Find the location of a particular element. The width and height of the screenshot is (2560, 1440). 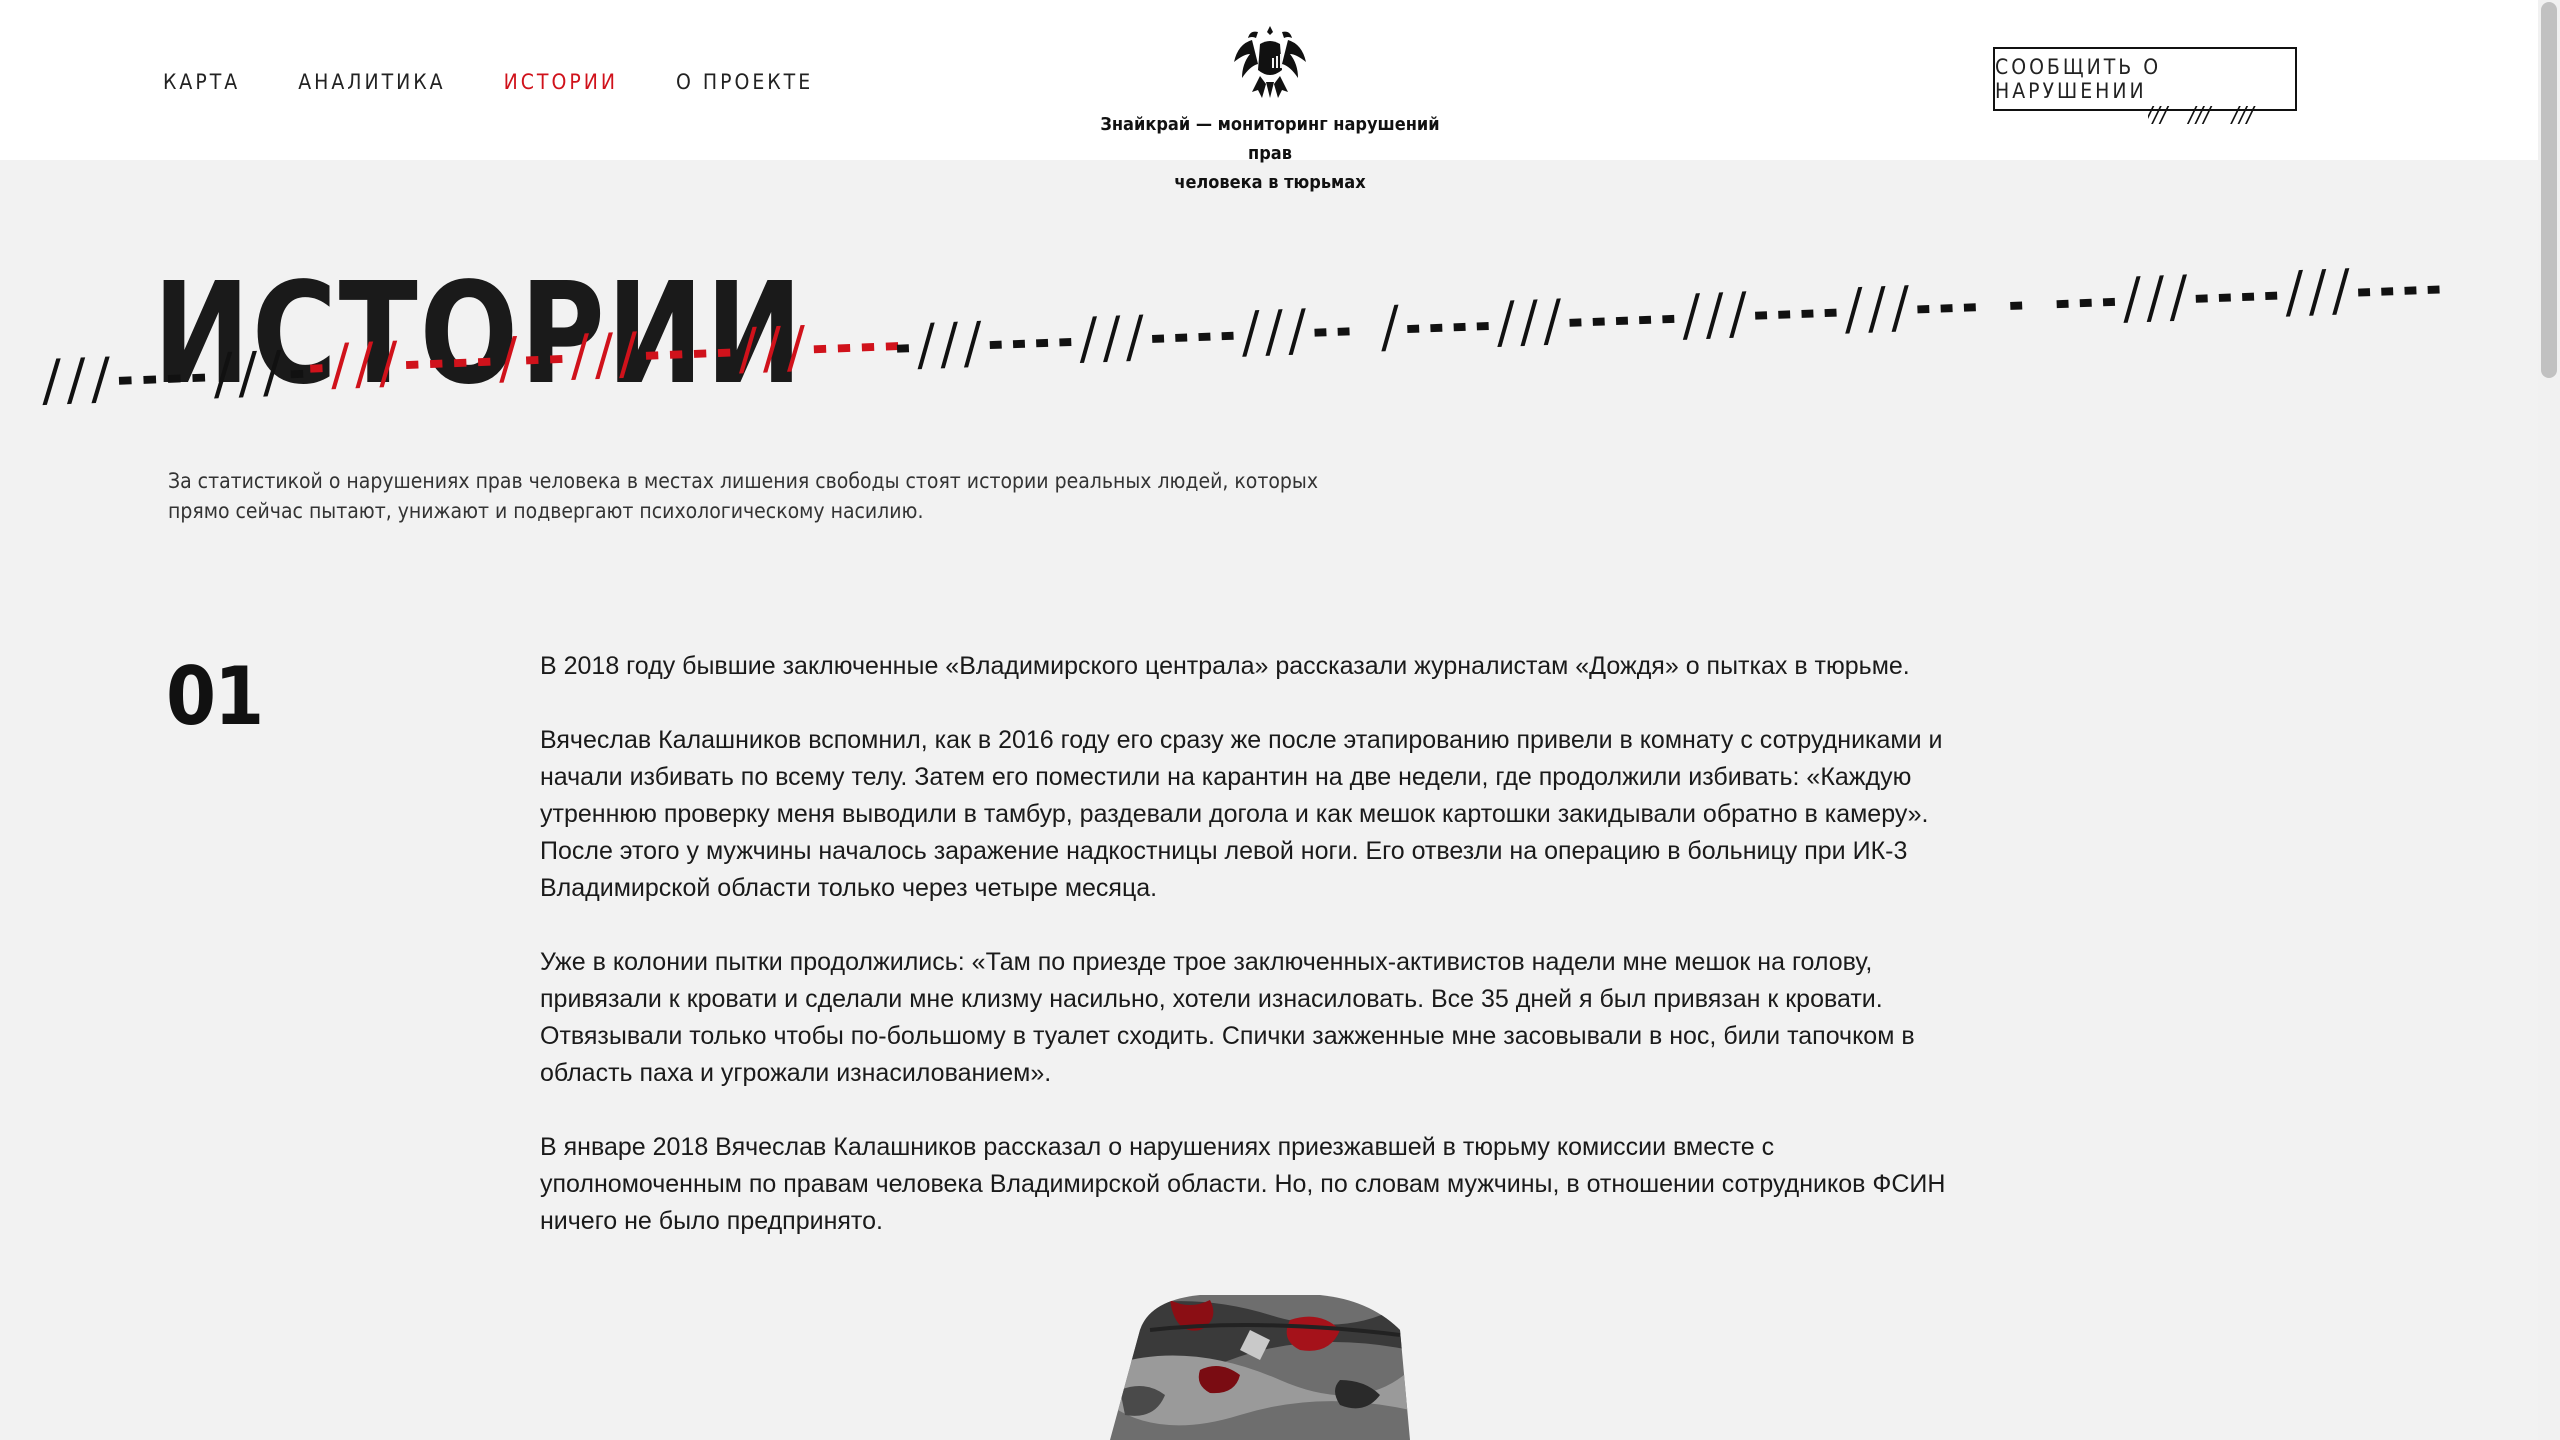

story-illustration is located at coordinates (1260, 1367).